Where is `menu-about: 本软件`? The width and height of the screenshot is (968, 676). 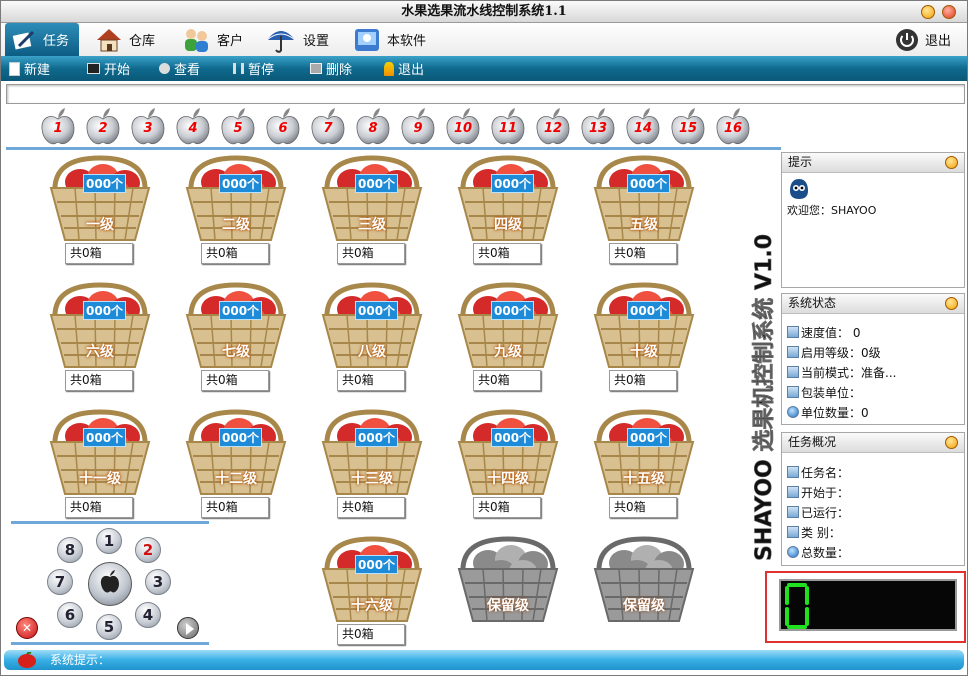
menu-about: 本软件 is located at coordinates (389, 39).